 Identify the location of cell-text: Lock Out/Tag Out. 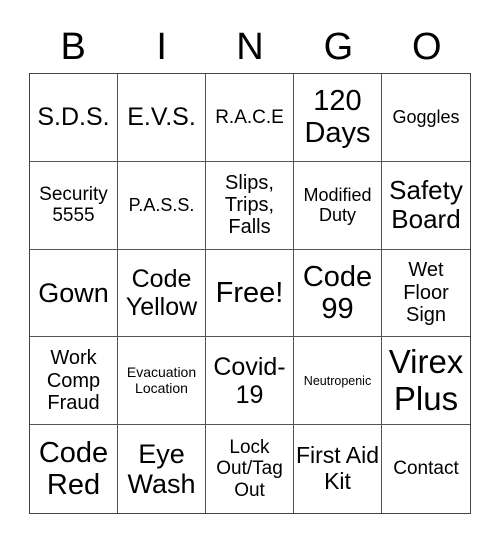
(249, 469).